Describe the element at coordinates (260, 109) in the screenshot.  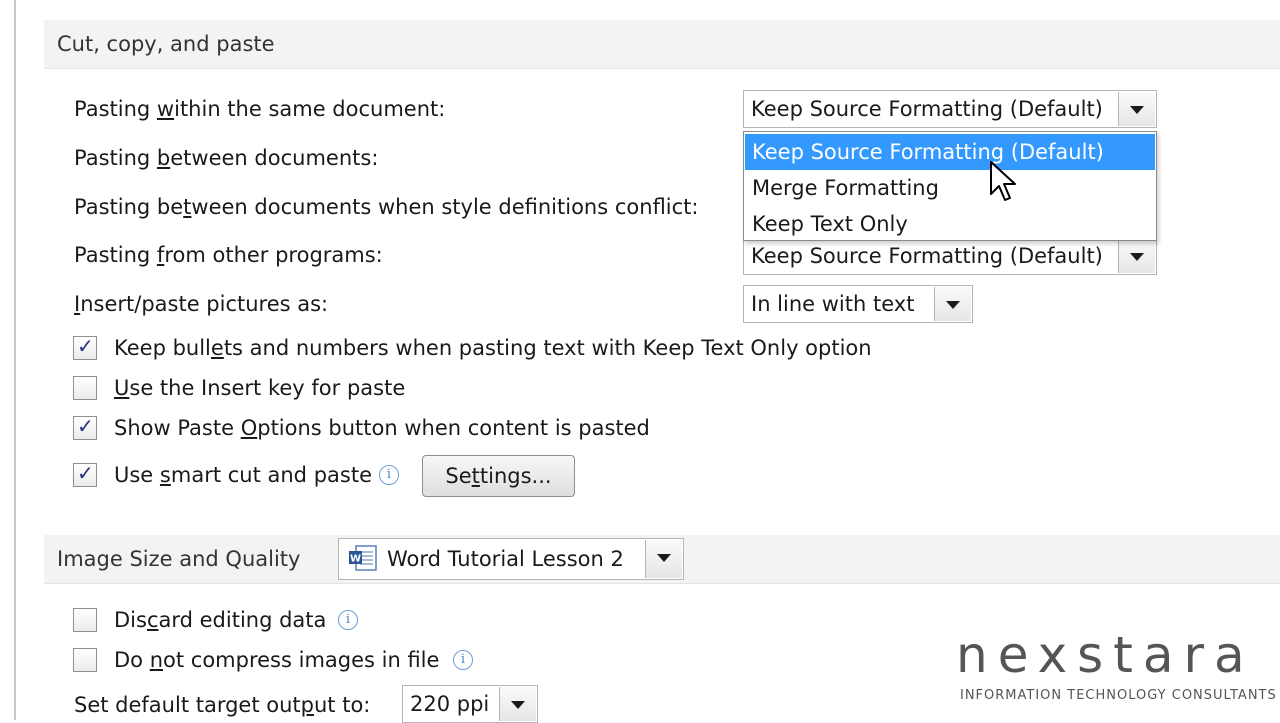
I see `pasting-within-label: Pasting within the same document:` at that location.